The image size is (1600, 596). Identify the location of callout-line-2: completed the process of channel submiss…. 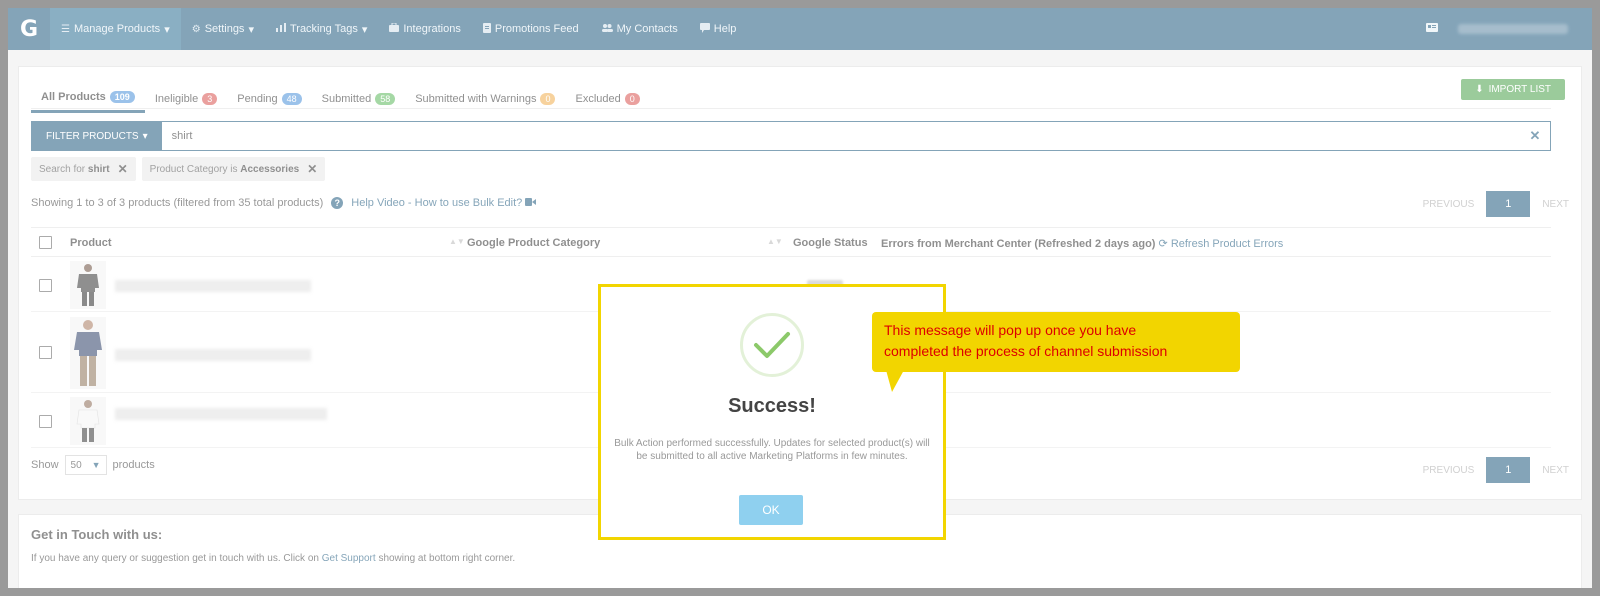
(1026, 351).